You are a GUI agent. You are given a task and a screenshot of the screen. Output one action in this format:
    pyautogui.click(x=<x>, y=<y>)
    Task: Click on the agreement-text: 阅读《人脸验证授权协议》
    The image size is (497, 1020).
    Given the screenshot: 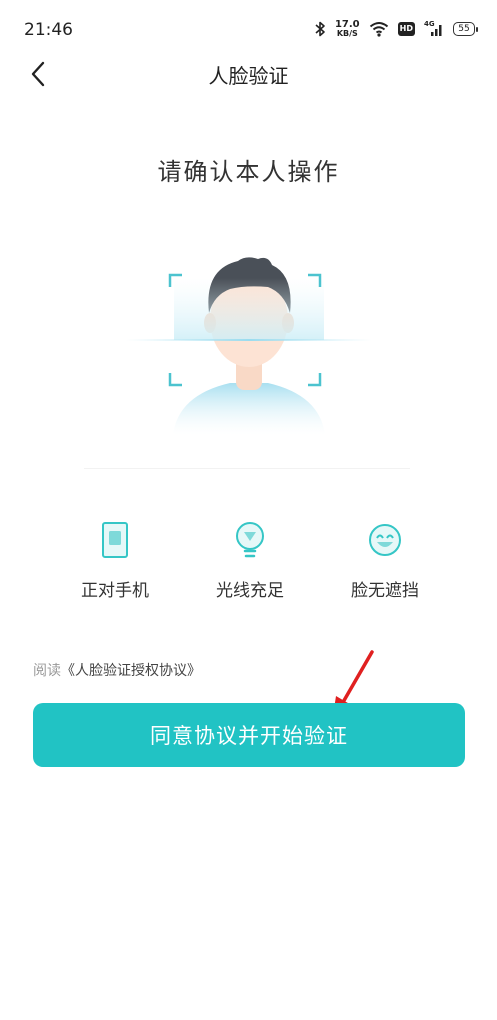 What is the action you would take?
    pyautogui.click(x=117, y=670)
    